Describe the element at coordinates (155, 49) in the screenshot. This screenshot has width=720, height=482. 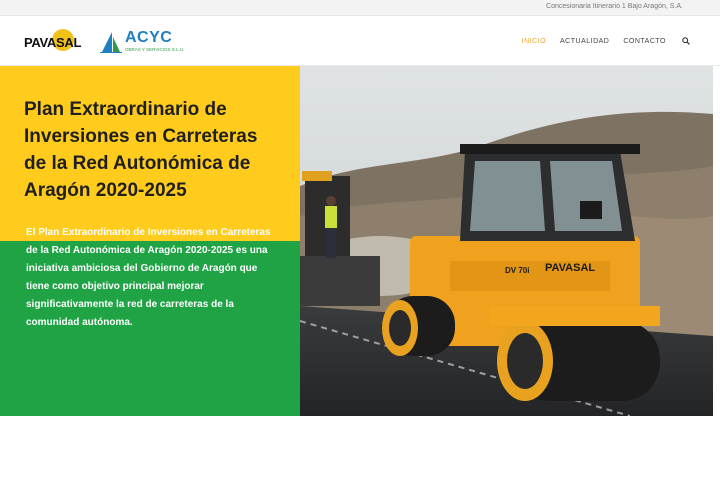
I see `acyc-logo-subtitle: OBRAS Y SERVICIOS S.L.U.` at that location.